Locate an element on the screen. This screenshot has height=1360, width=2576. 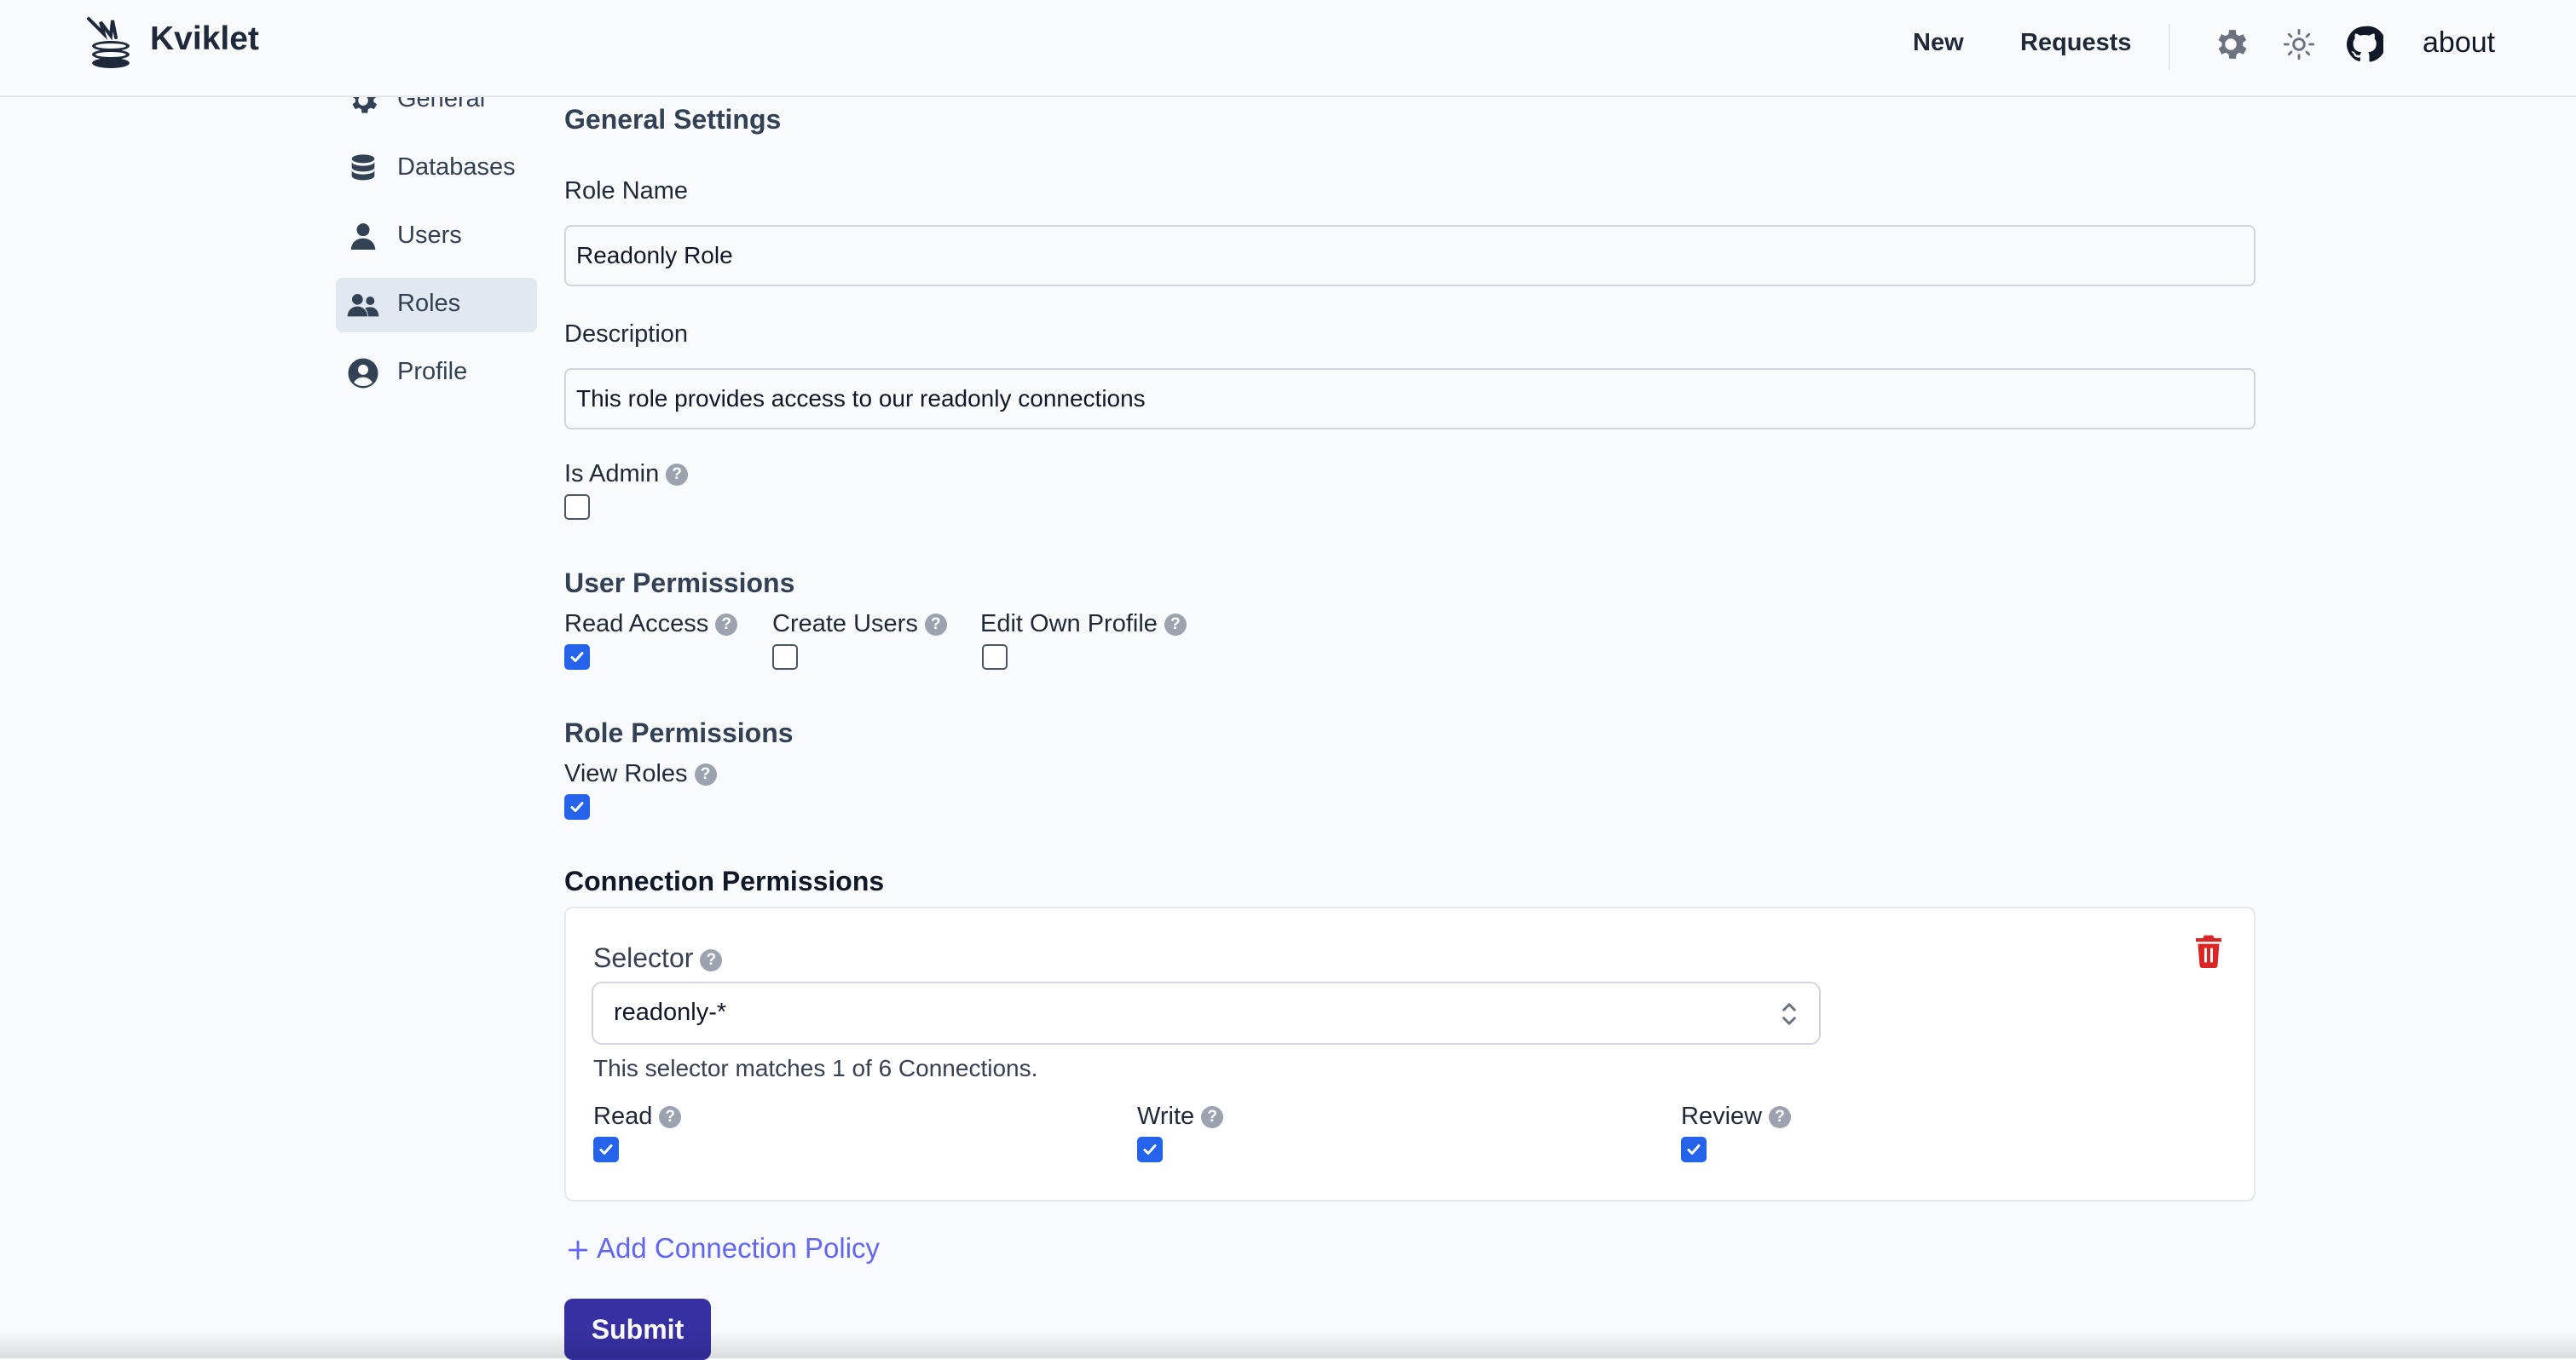
submit-button: Submit is located at coordinates (637, 1329).